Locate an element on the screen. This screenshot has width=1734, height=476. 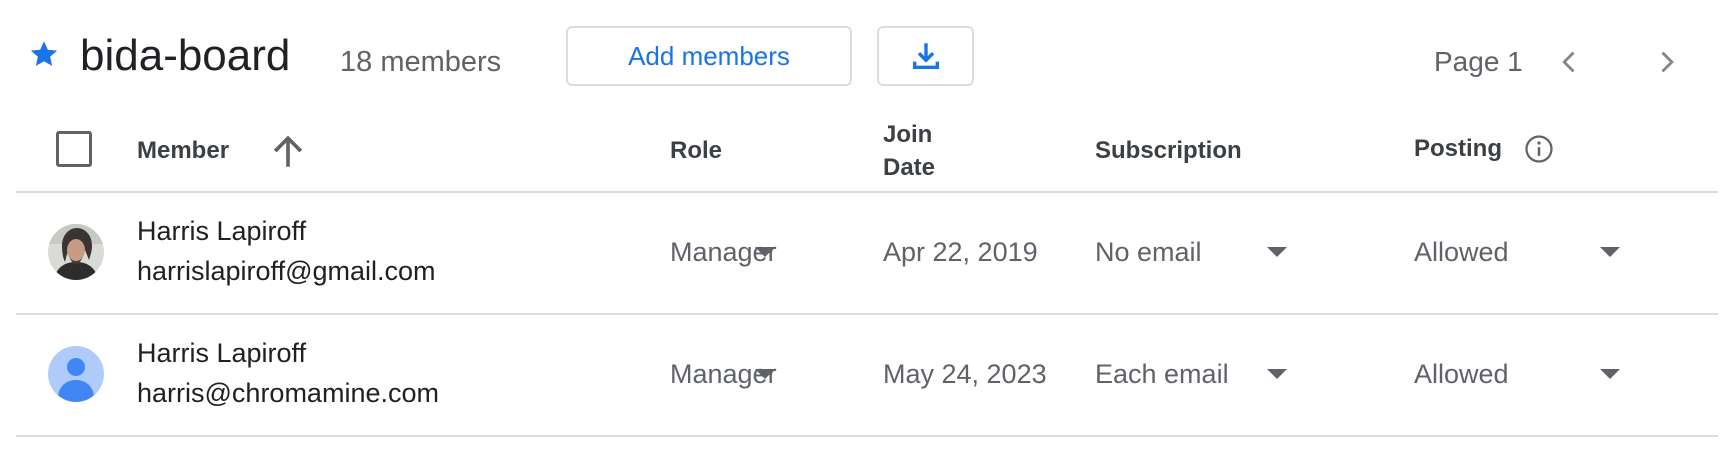
sort-ascending-icon is located at coordinates (288, 152).